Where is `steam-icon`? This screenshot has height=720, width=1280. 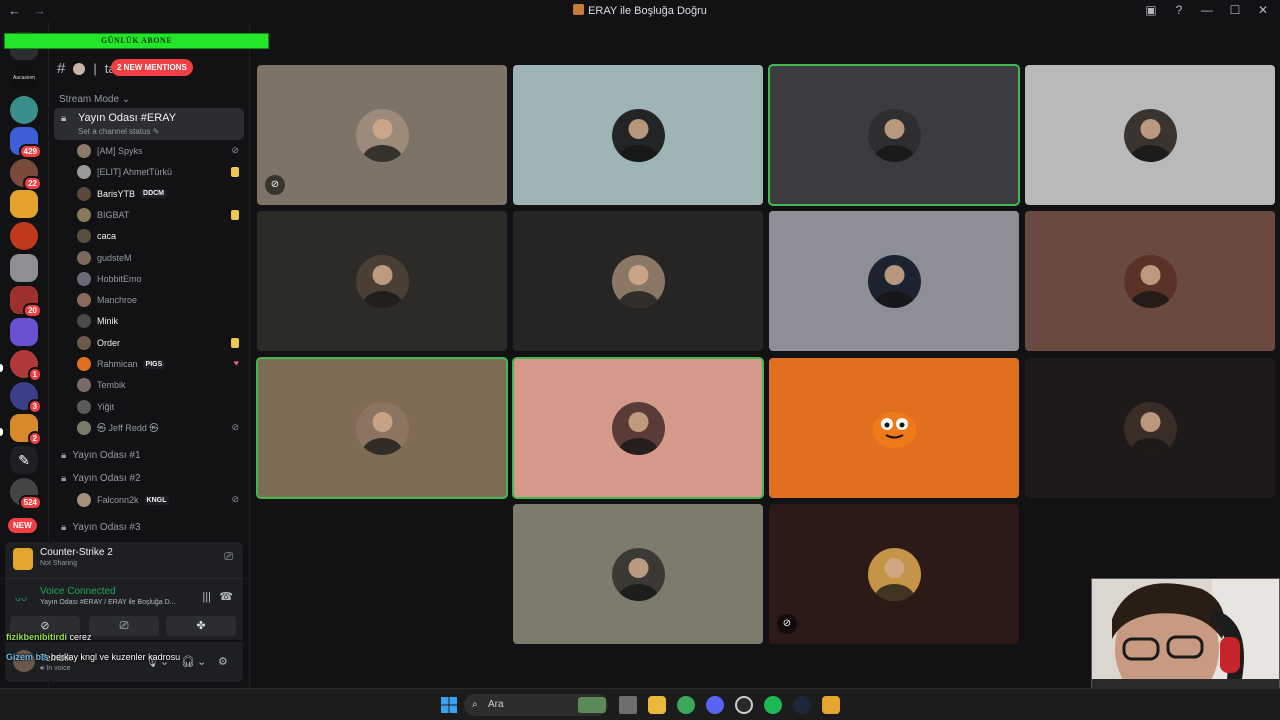 steam-icon is located at coordinates (802, 705).